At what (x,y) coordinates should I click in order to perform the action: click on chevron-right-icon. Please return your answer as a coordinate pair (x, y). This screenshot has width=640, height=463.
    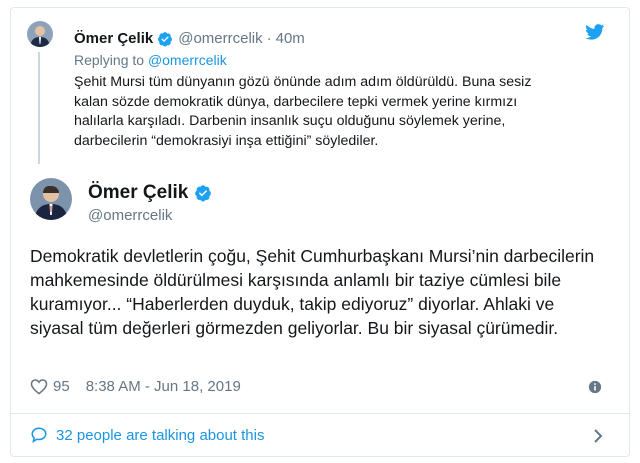
    Looking at the image, I should click on (598, 436).